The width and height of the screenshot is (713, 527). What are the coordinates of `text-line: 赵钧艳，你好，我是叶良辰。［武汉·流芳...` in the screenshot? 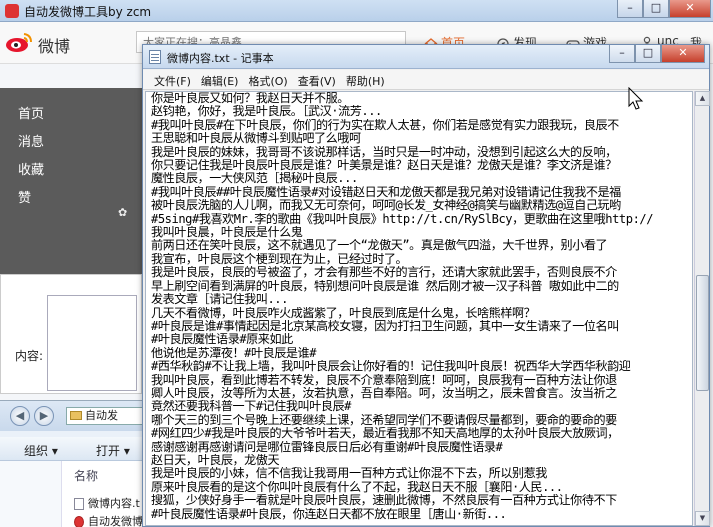 It's located at (266, 112).